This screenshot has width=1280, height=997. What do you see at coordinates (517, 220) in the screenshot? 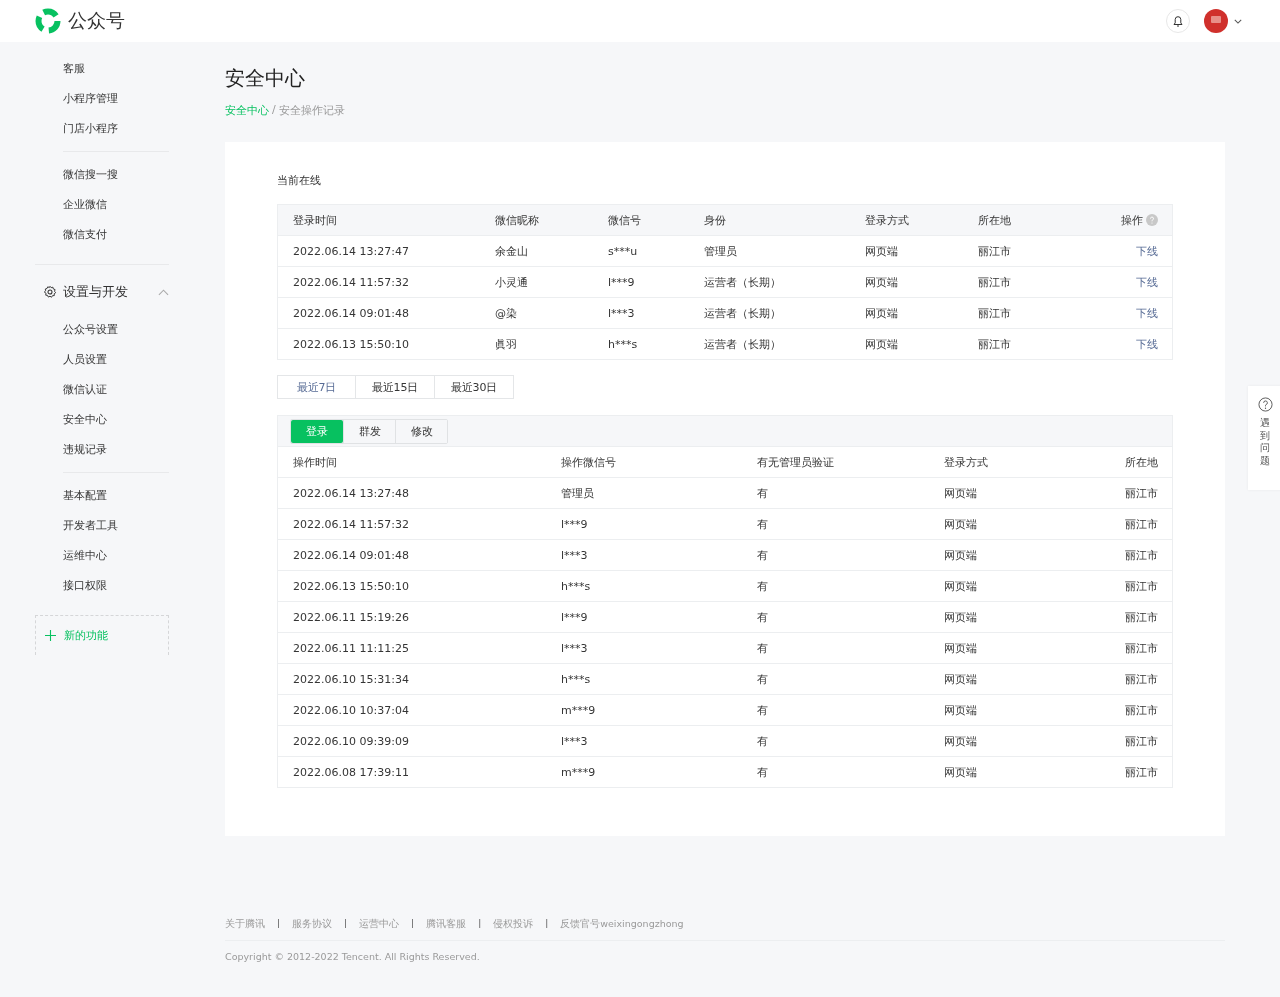
I see `column-header: 微信昵称` at bounding box center [517, 220].